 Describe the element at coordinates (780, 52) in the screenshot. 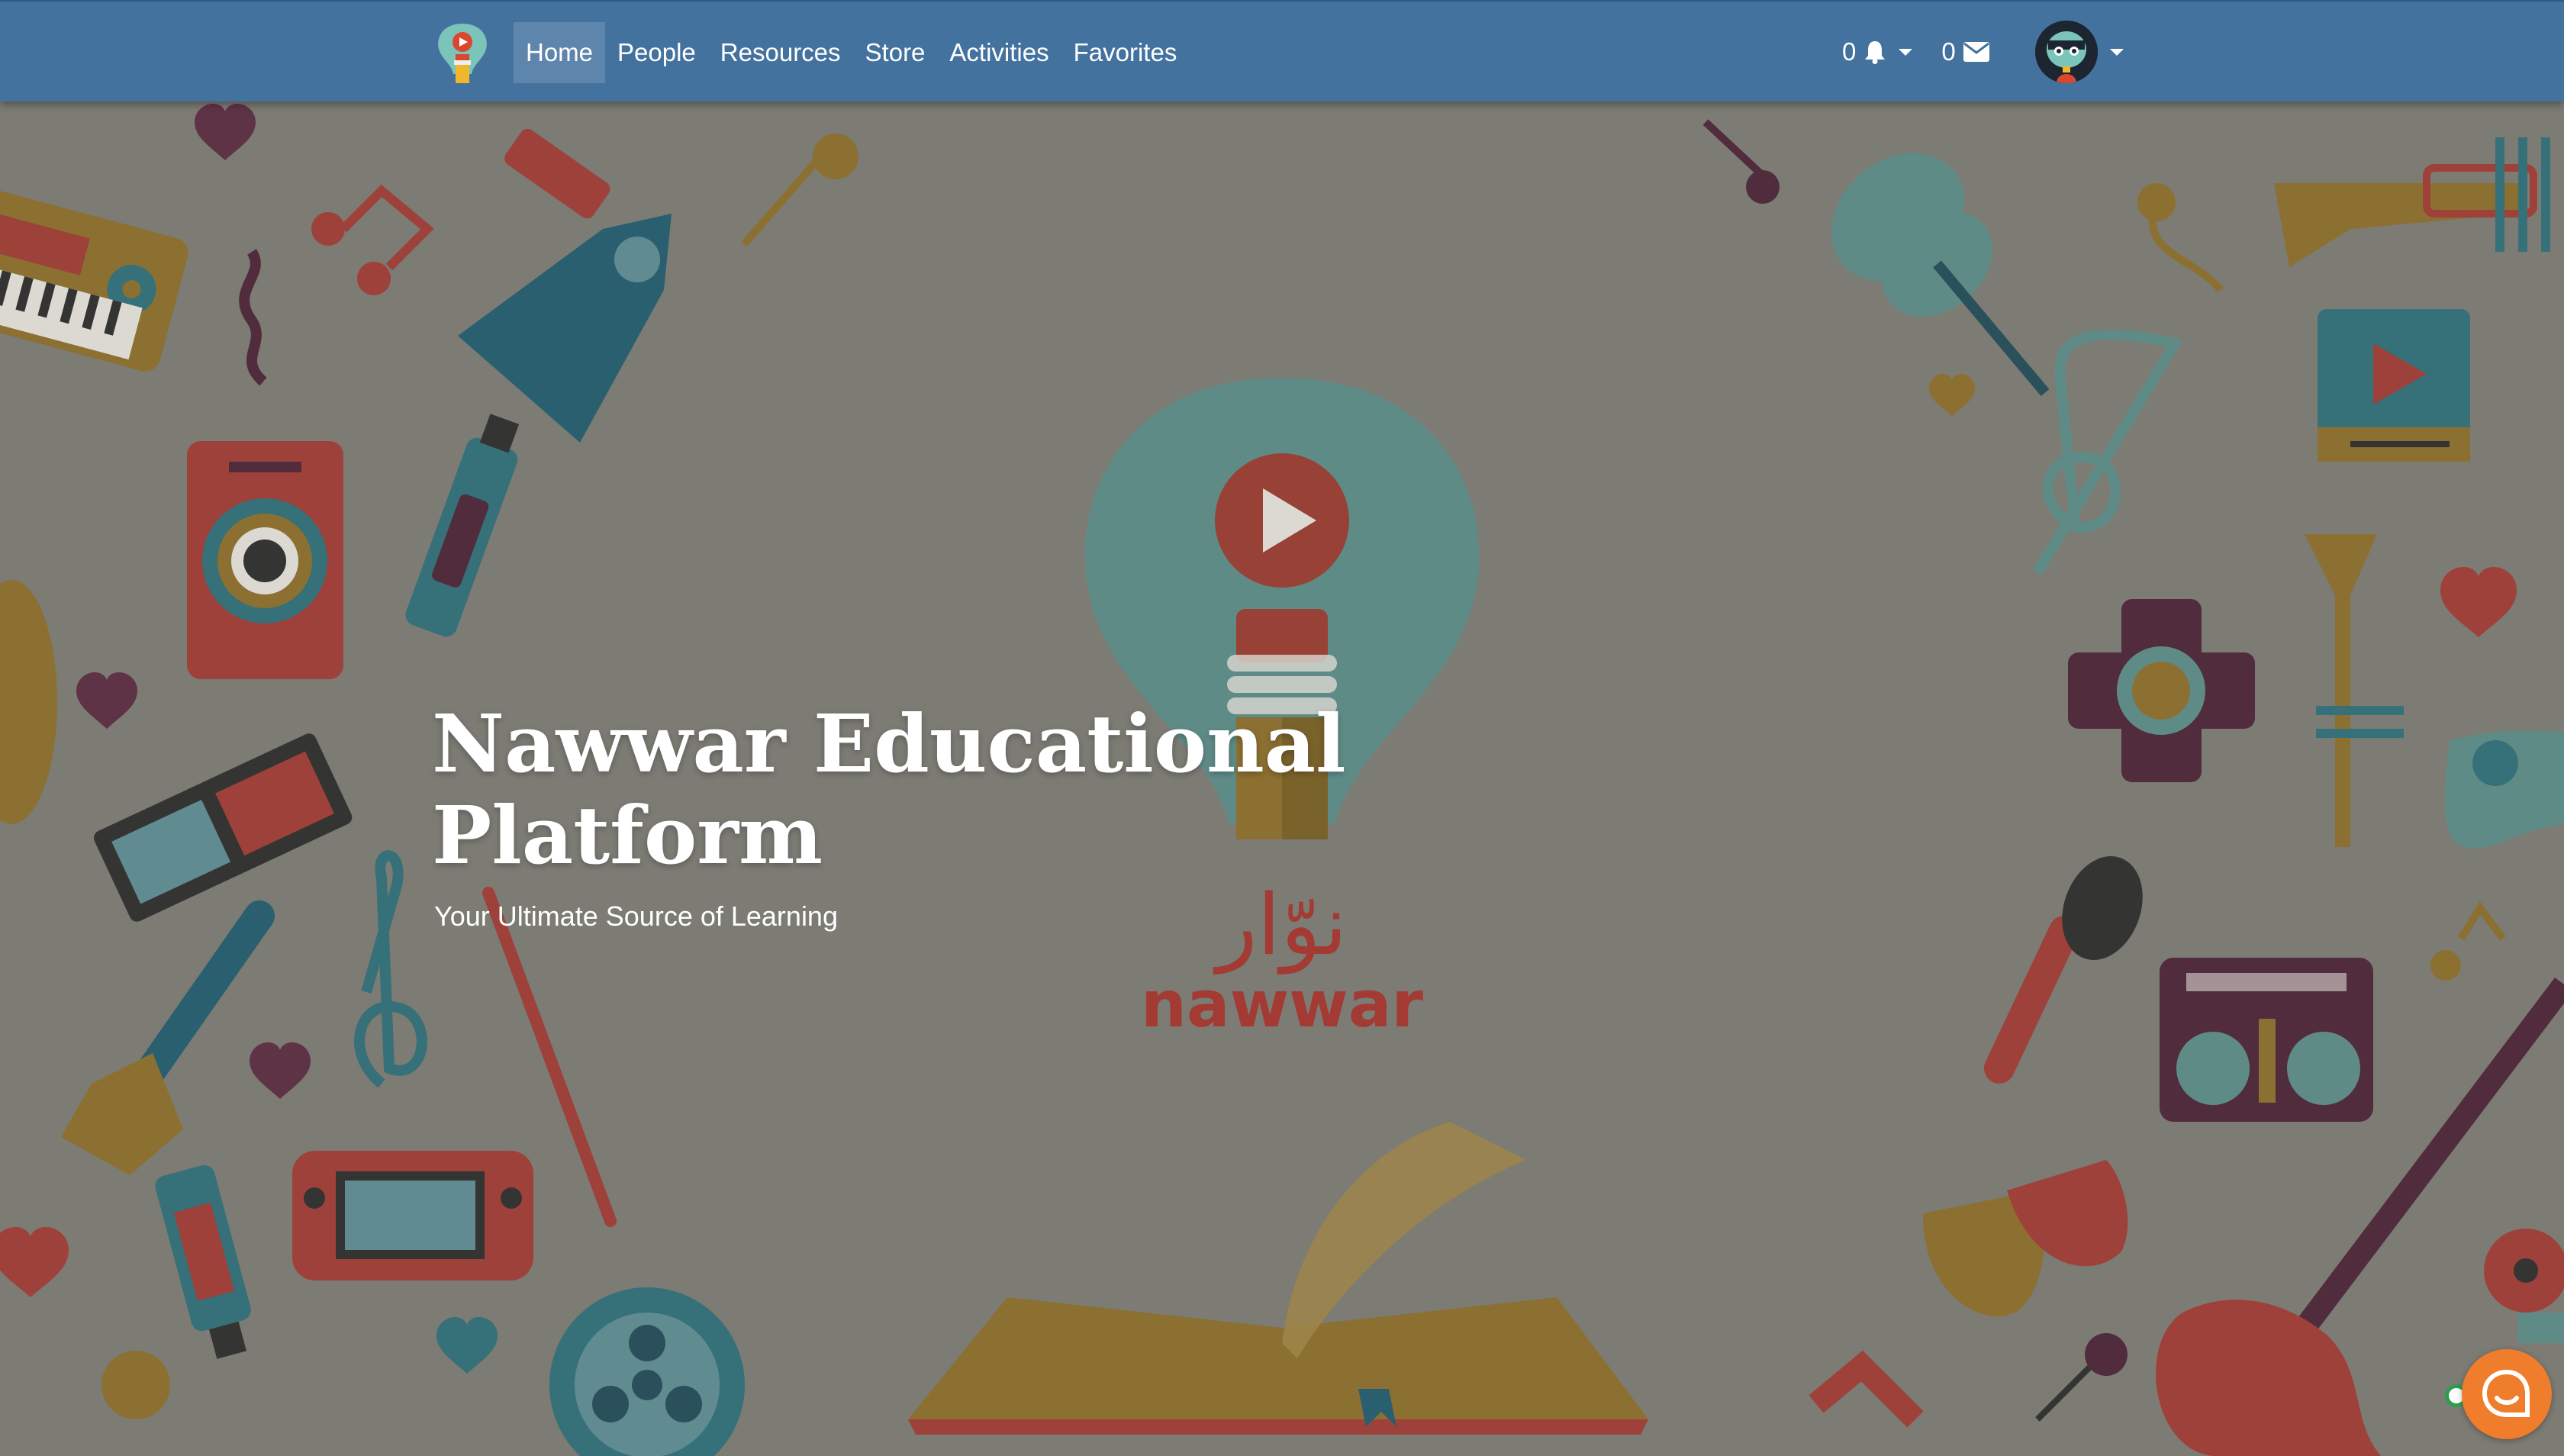

I see `nav-link-resources: Resources` at that location.